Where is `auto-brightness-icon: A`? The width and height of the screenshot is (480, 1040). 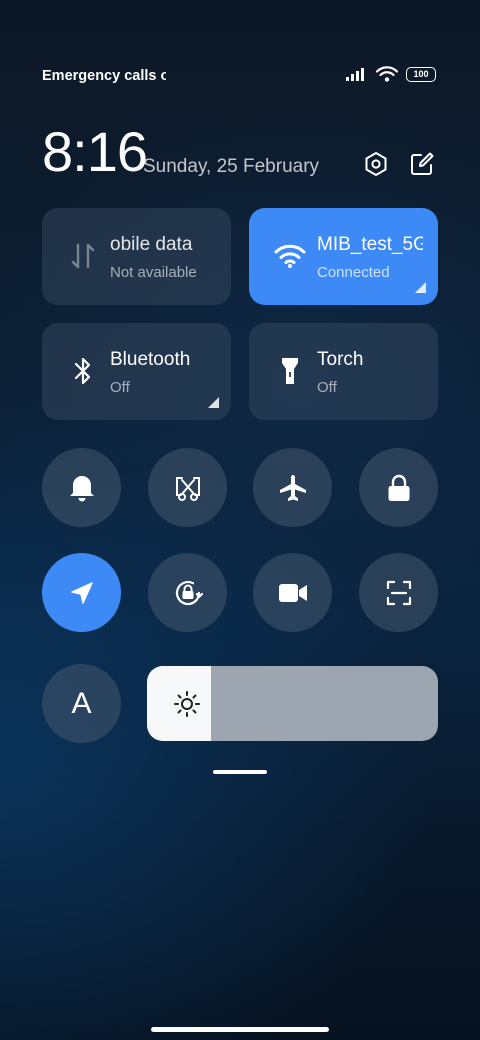
auto-brightness-icon: A is located at coordinates (81, 703).